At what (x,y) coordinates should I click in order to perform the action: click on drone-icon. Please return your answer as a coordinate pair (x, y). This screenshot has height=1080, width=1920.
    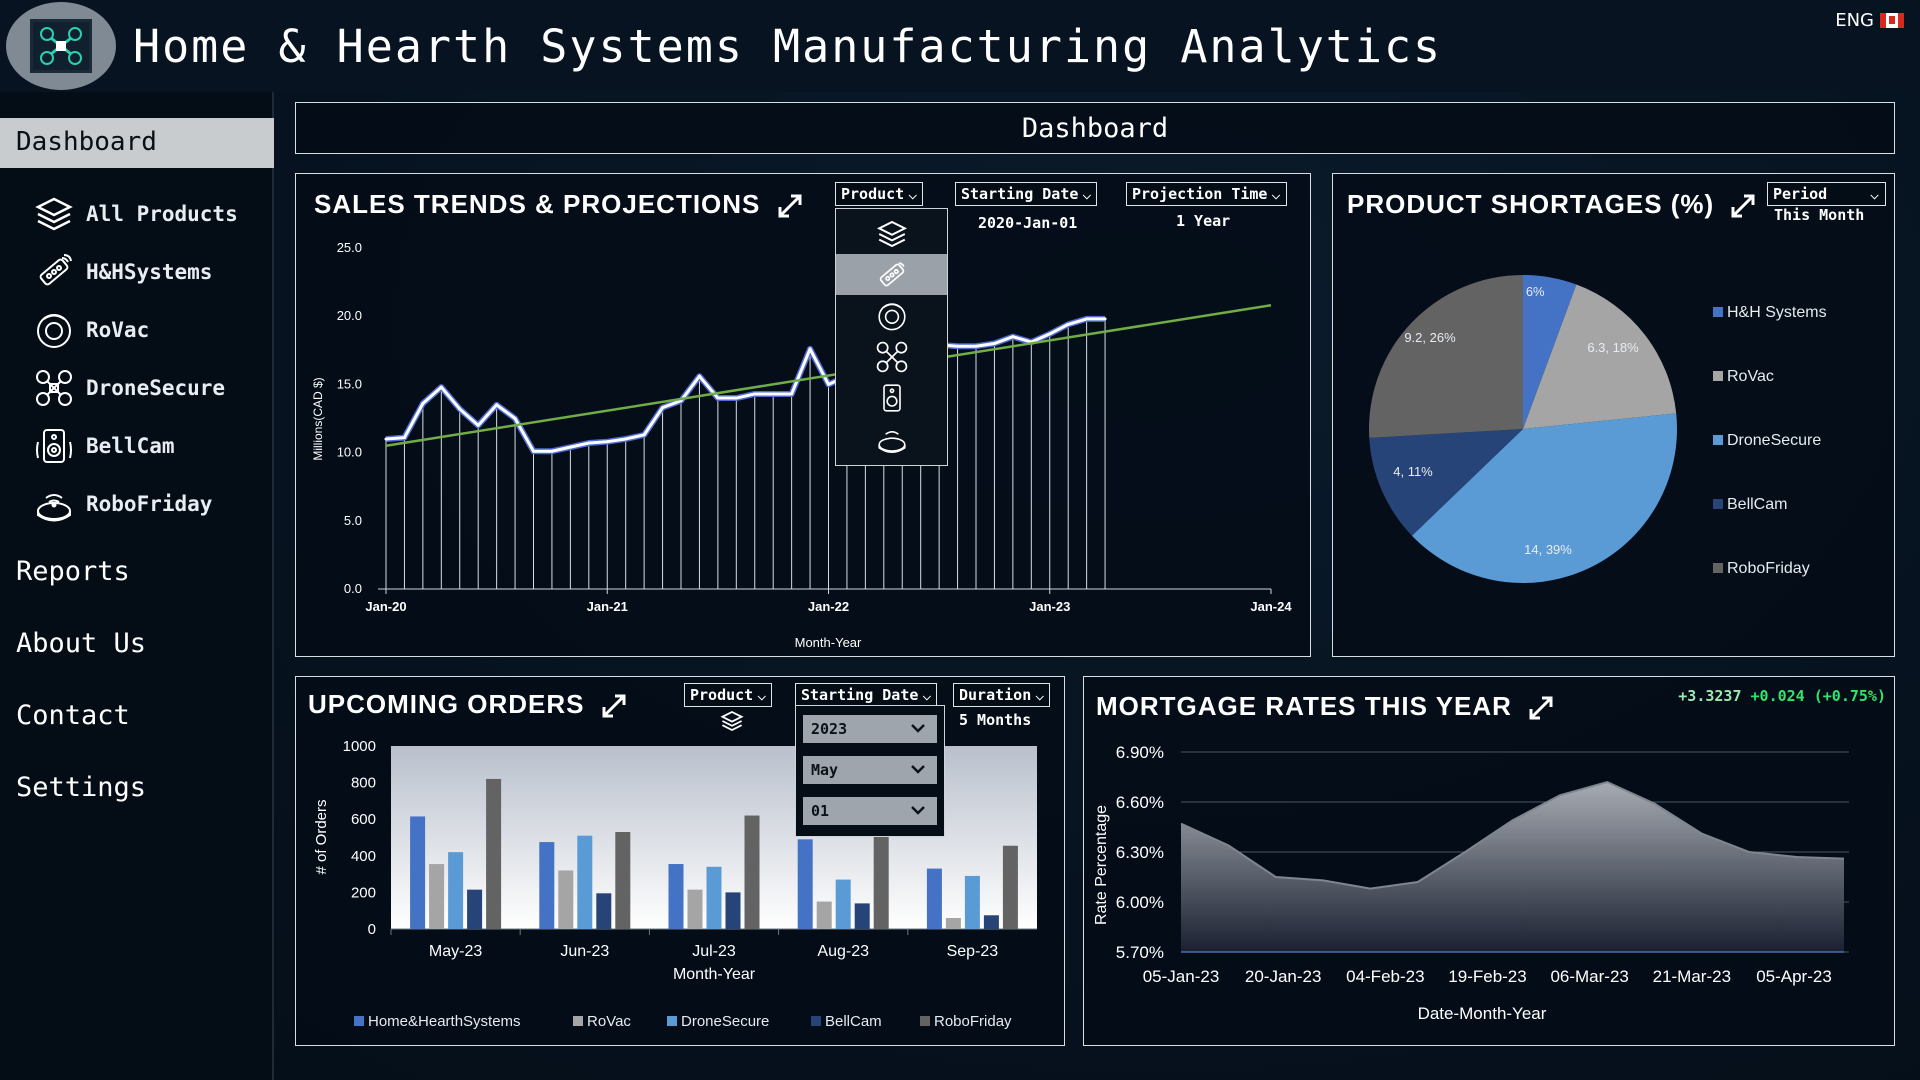
    Looking at the image, I should click on (891, 356).